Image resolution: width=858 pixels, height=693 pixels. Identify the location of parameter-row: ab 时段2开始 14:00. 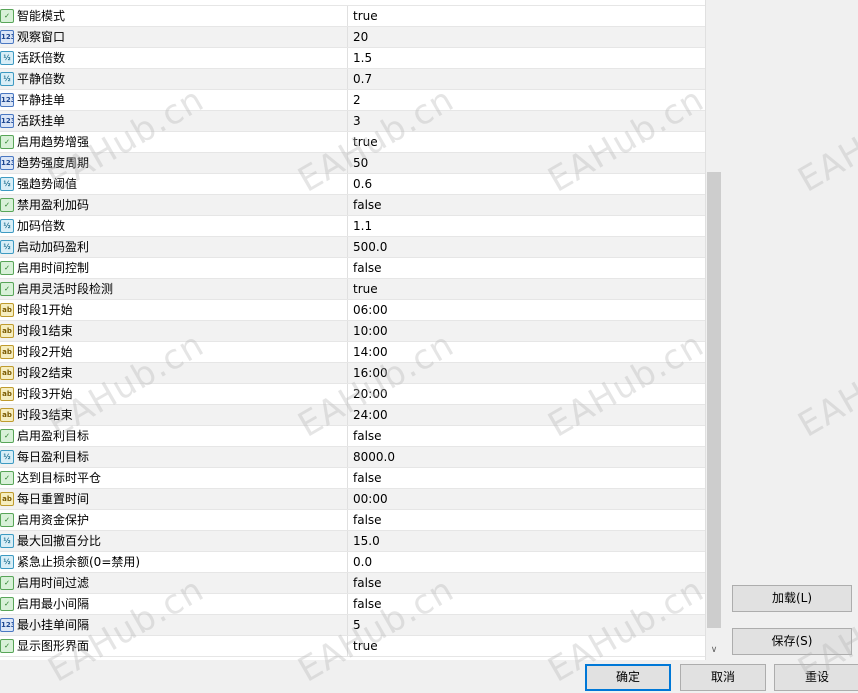
(352, 352).